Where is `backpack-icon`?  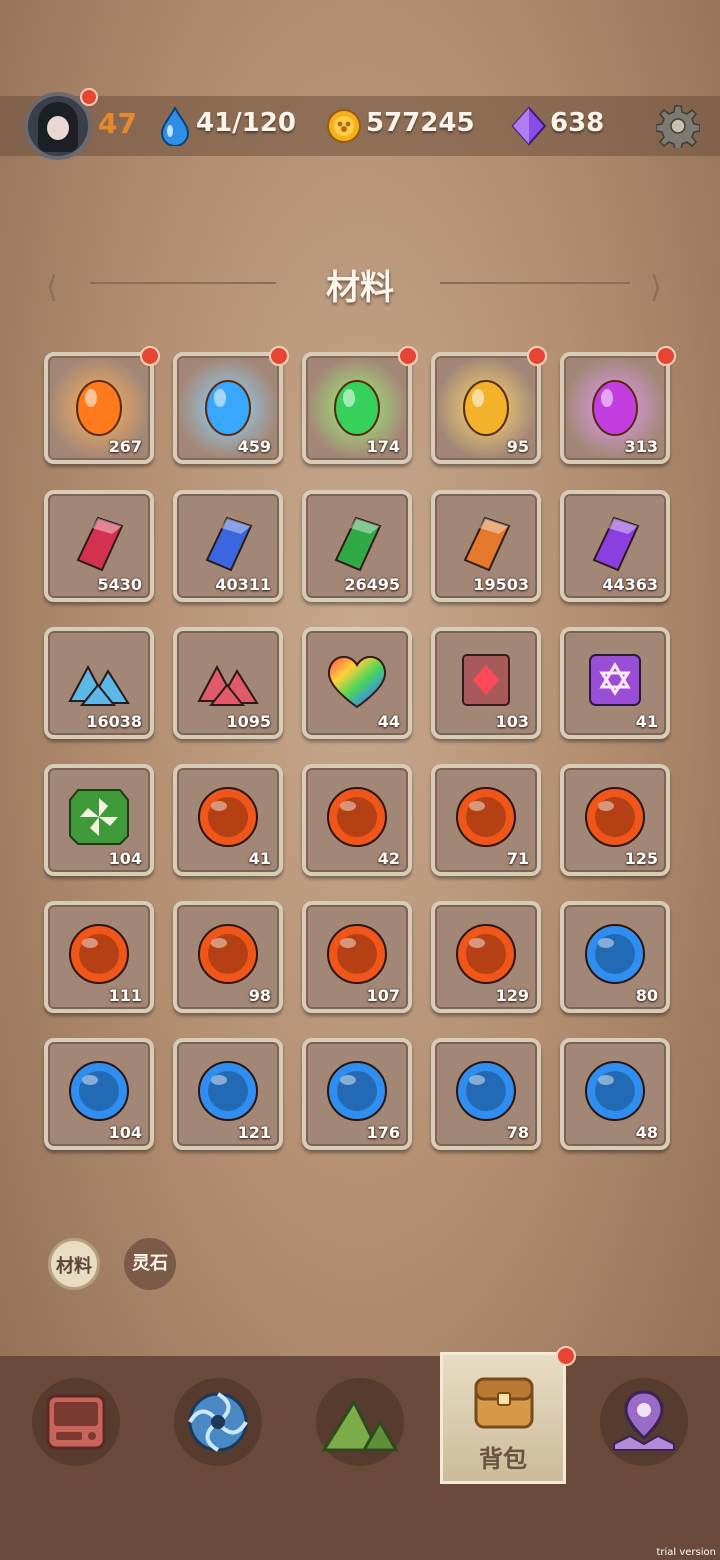 backpack-icon is located at coordinates (504, 1403).